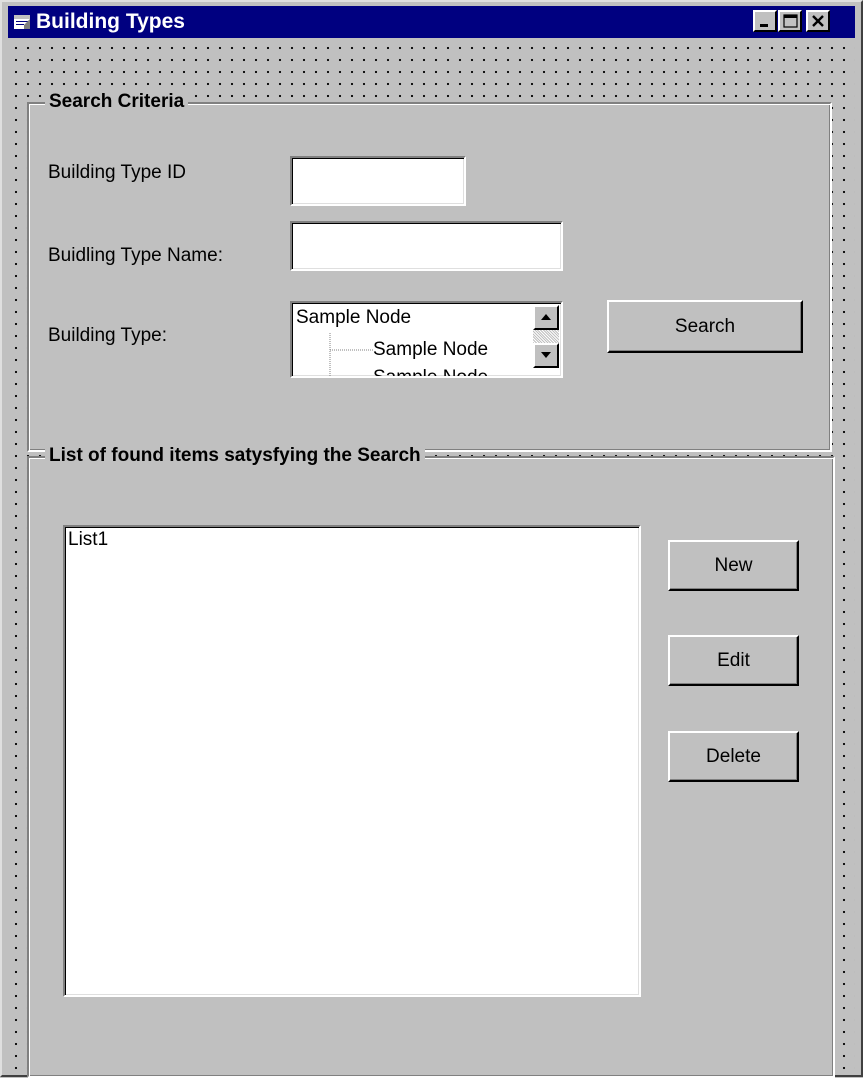  Describe the element at coordinates (430, 350) in the screenshot. I see `tree-node-child: Sample Node` at that location.